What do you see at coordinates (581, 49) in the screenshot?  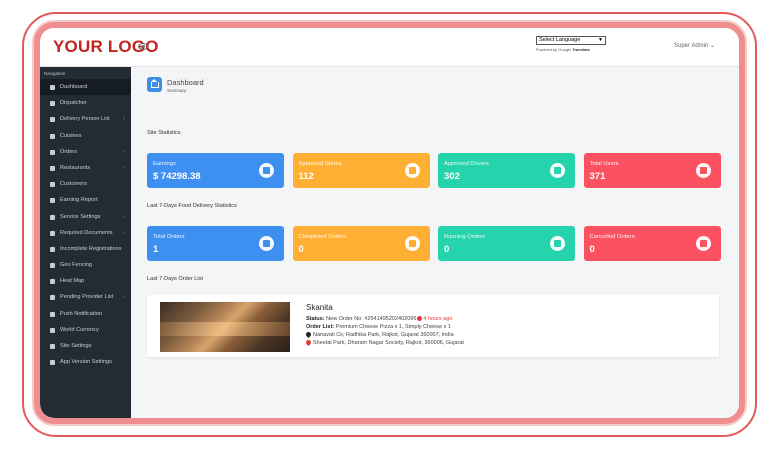 I see `translate-link: Translate` at bounding box center [581, 49].